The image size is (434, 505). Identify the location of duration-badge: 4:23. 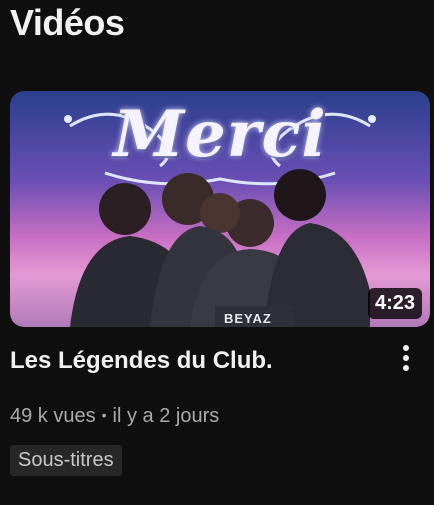
(394, 303).